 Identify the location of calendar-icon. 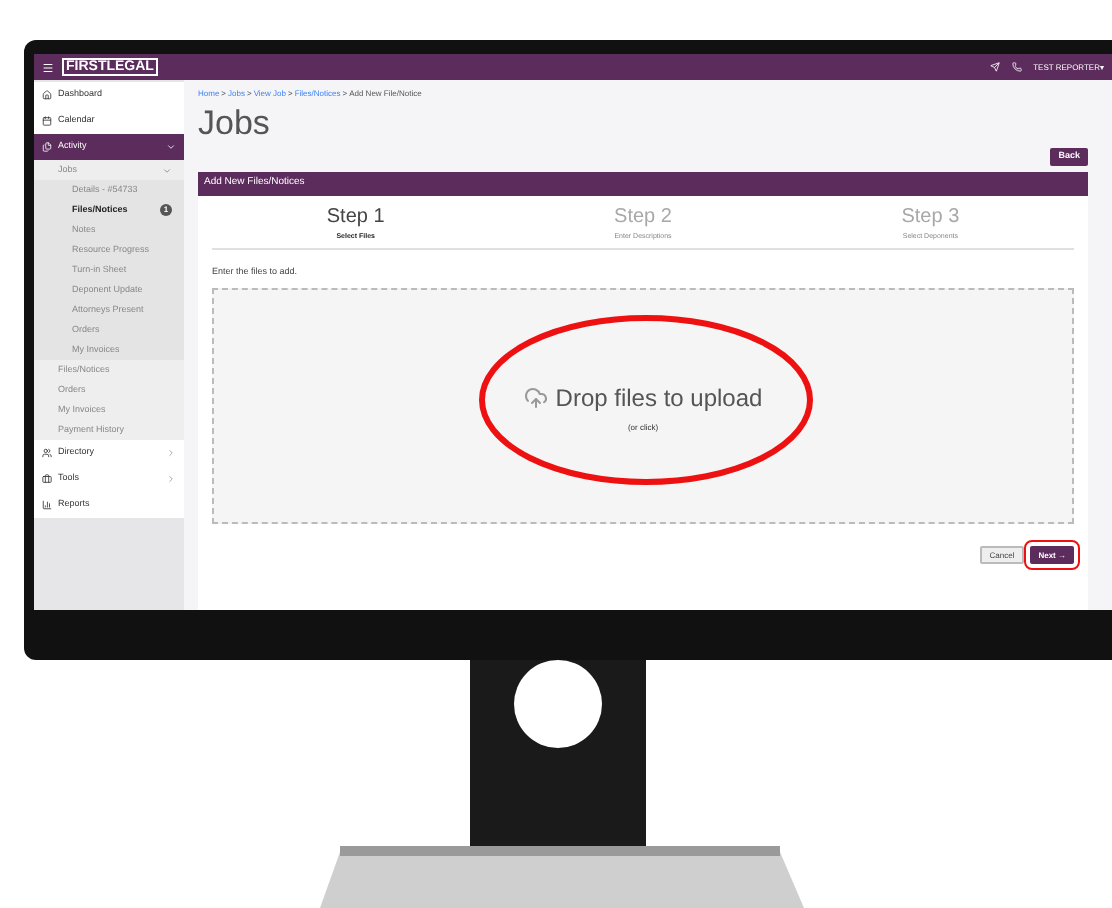
(47, 121).